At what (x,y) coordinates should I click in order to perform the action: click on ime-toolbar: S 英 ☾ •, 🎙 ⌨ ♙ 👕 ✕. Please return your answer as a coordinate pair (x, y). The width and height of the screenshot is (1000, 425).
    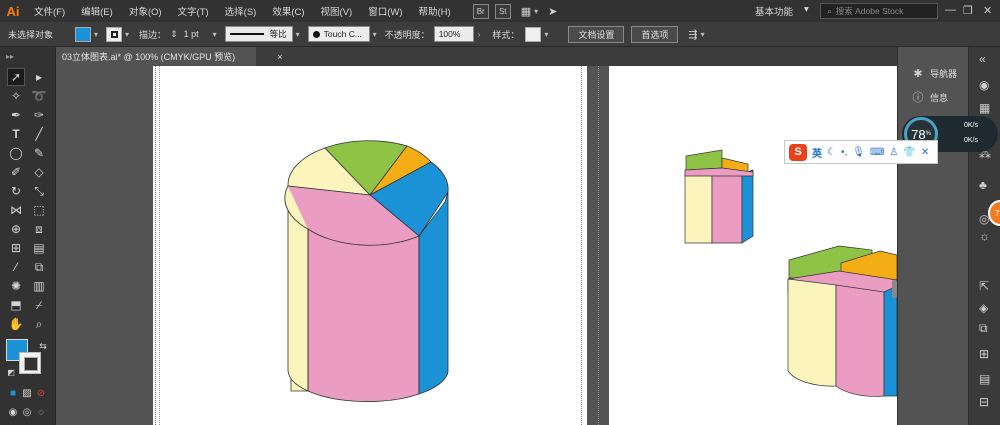
    Looking at the image, I should click on (861, 152).